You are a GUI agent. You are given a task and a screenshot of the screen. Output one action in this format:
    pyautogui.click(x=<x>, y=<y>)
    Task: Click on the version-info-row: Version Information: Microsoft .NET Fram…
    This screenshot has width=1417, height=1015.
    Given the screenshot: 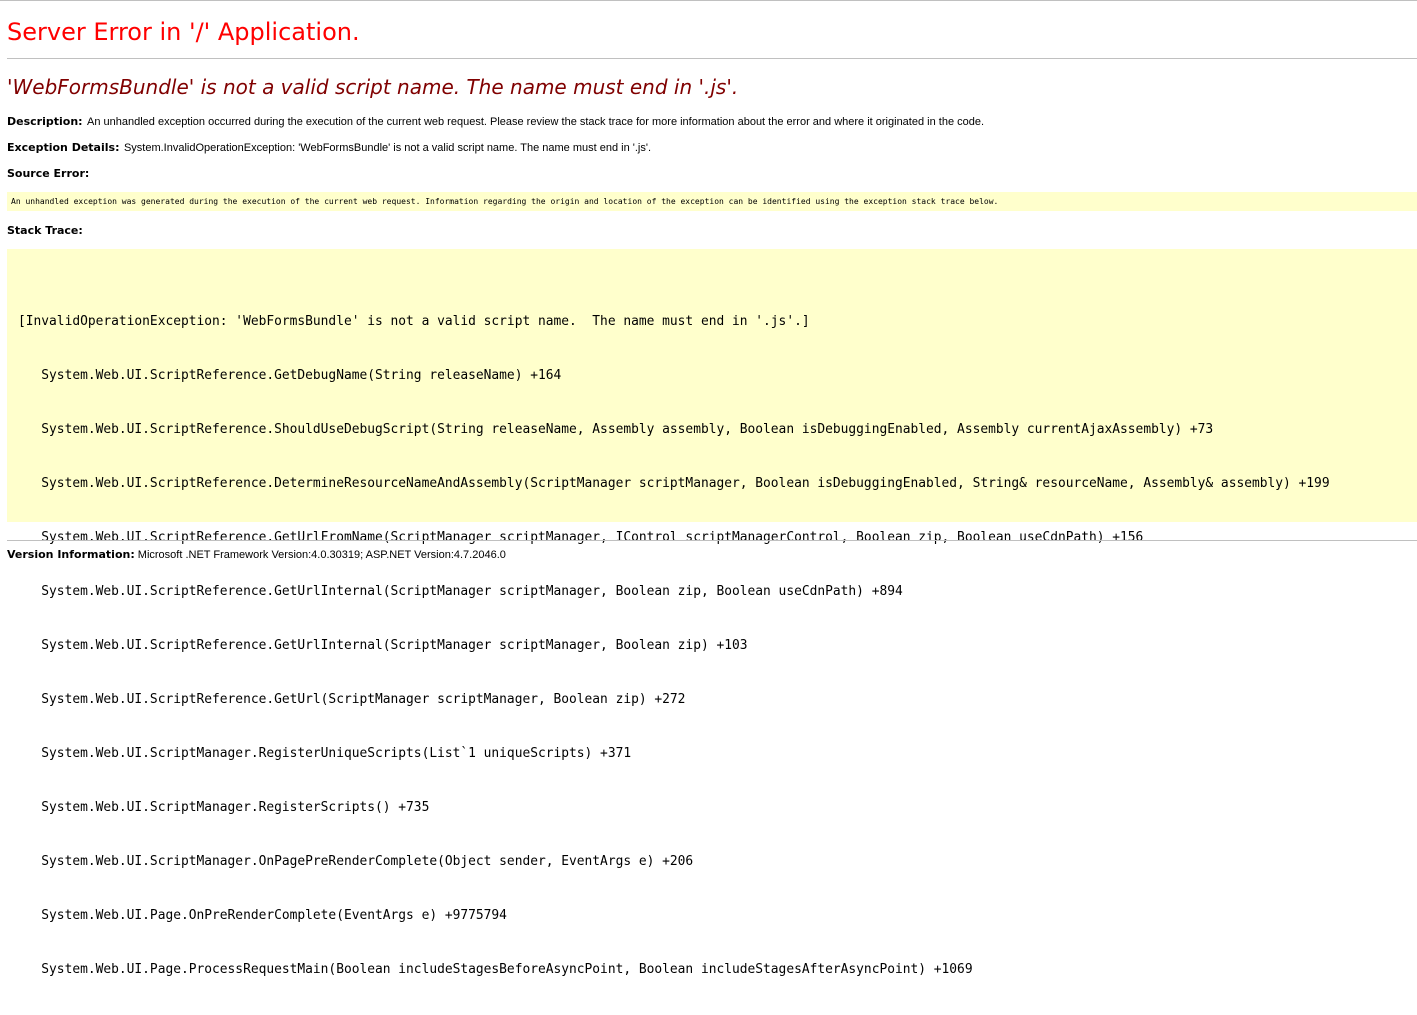 What is the action you would take?
    pyautogui.click(x=256, y=554)
    